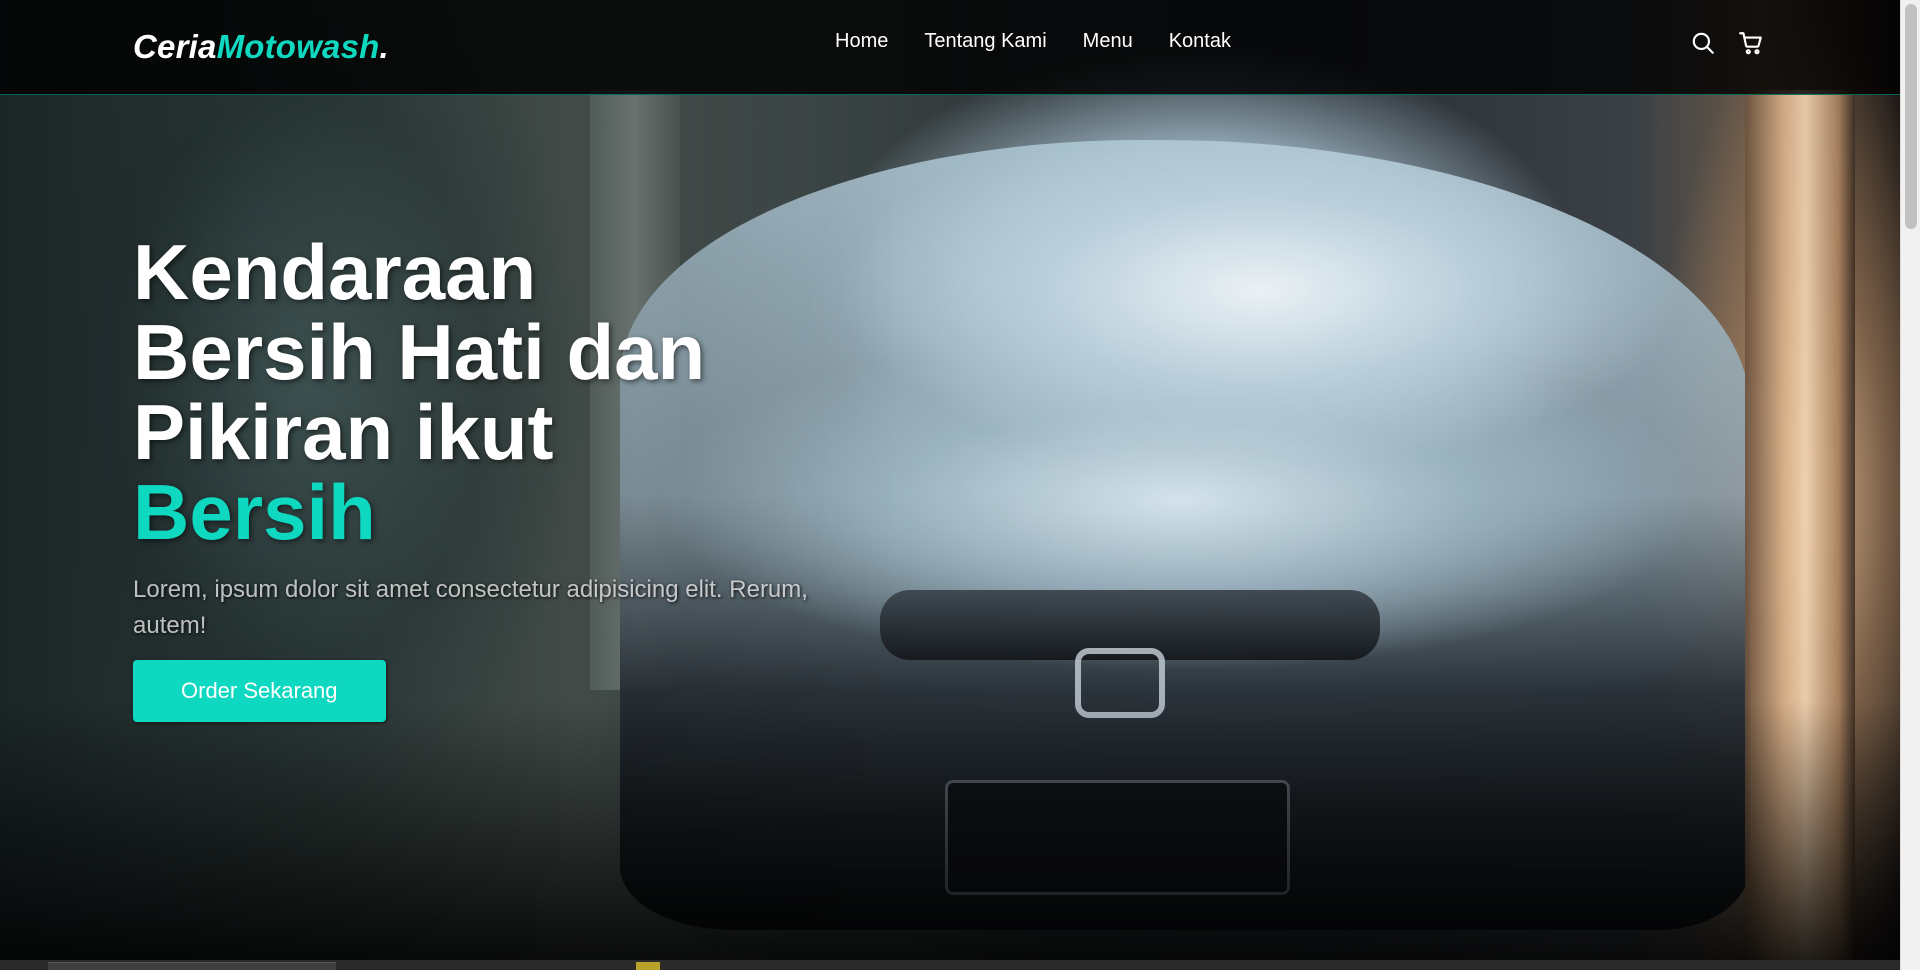 The width and height of the screenshot is (1920, 970). I want to click on shopping-cart-icon, so click(1751, 43).